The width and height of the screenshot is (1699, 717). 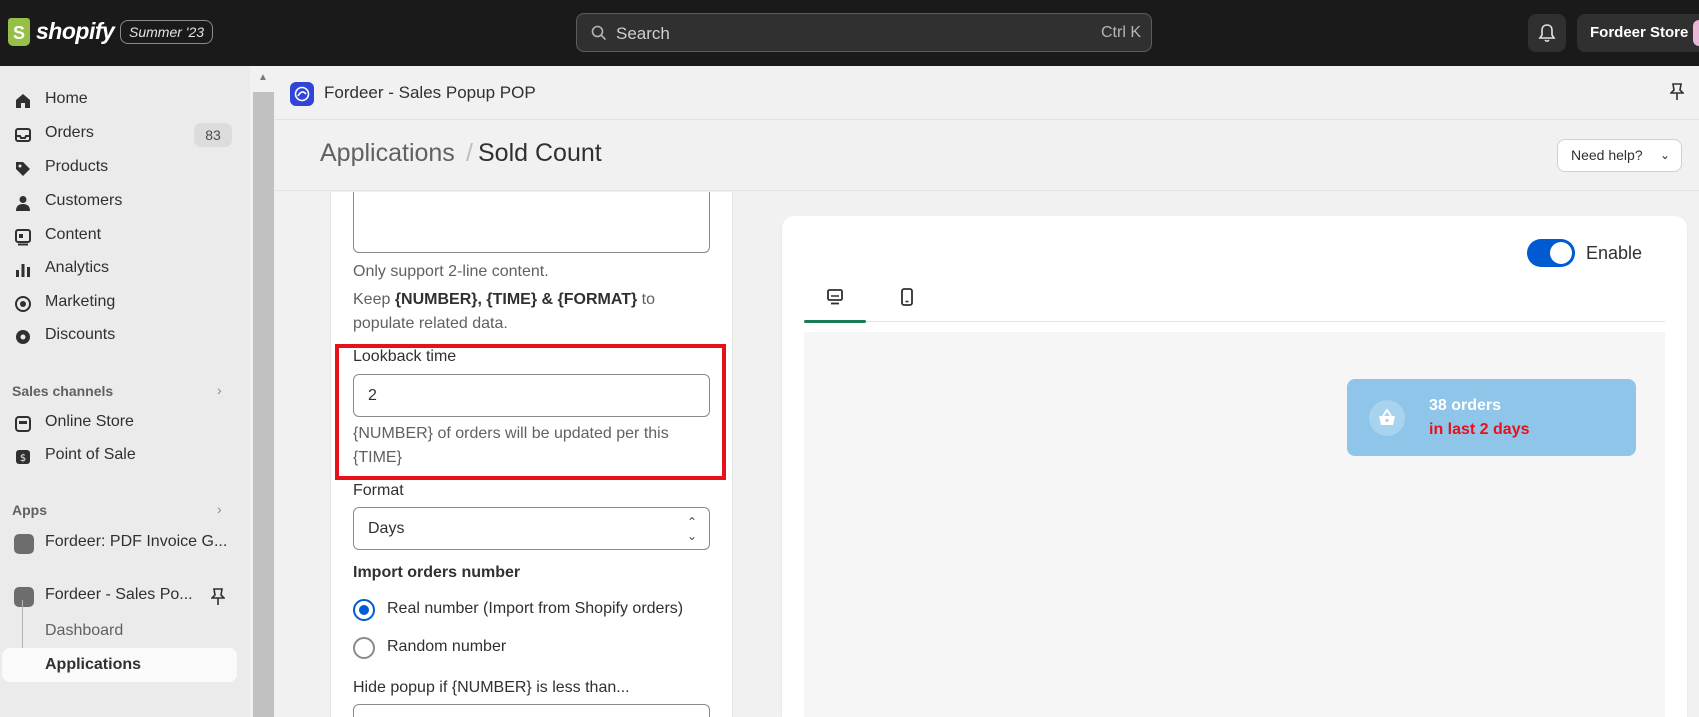 What do you see at coordinates (1696, 33) in the screenshot?
I see `avatar` at bounding box center [1696, 33].